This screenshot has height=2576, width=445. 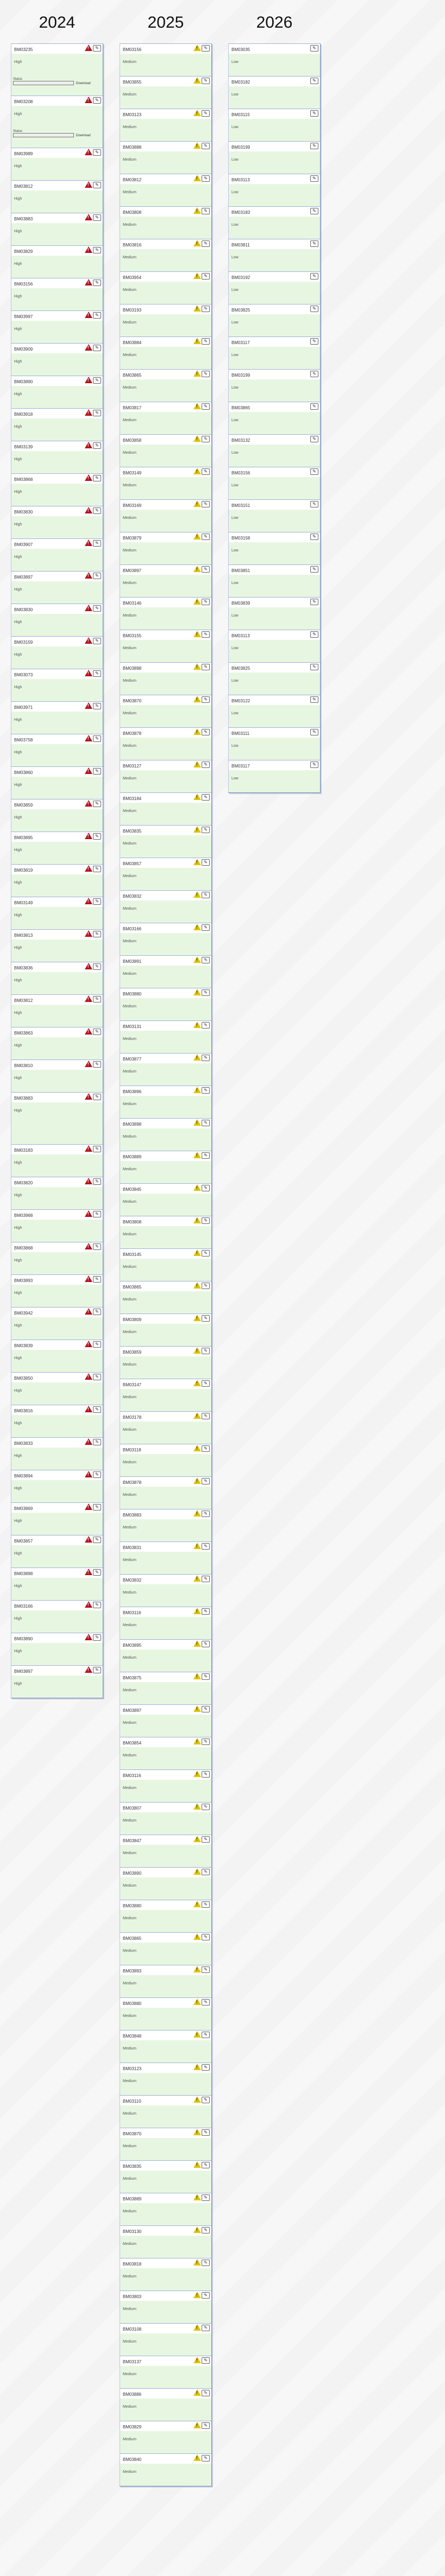 What do you see at coordinates (57, 69) in the screenshot?
I see `risk-card: BM03235 High ✎ StatusDownload` at bounding box center [57, 69].